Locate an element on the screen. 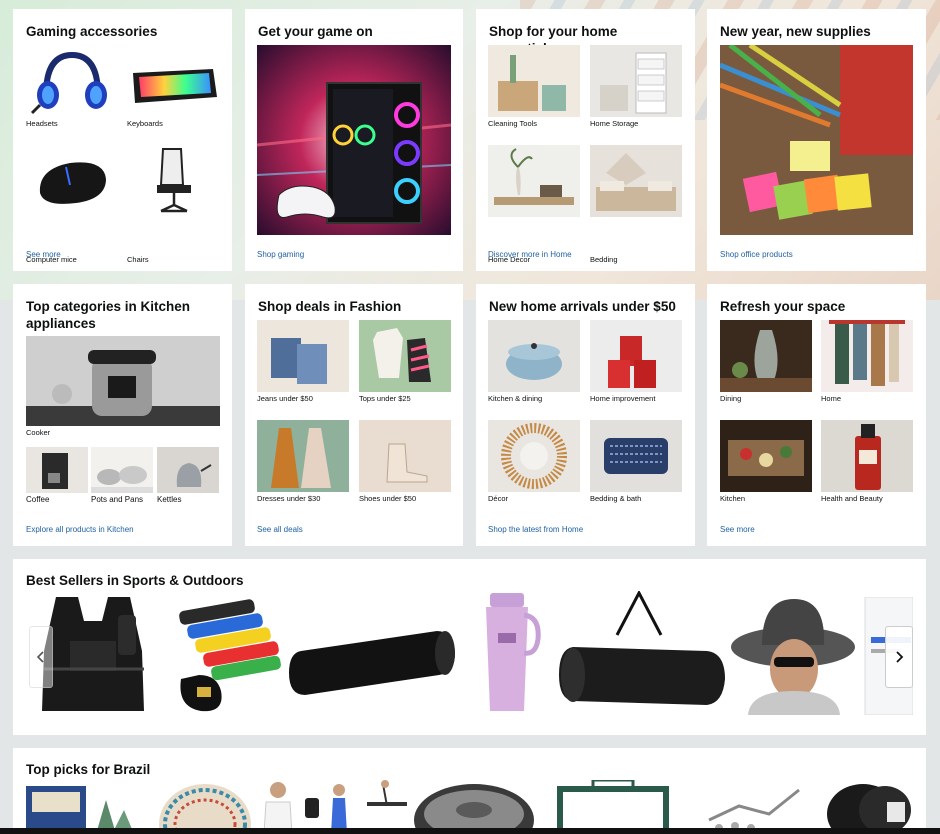 The width and height of the screenshot is (940, 834). yoga-mat-image is located at coordinates (642, 653).